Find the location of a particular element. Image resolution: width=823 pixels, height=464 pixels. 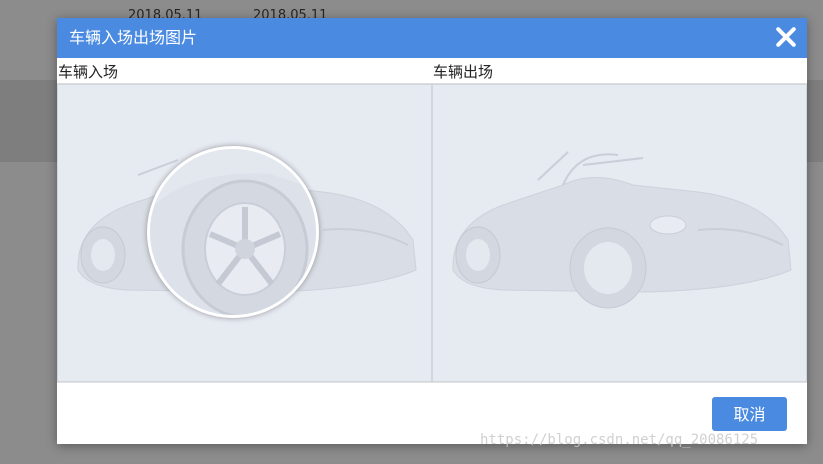

magnified-wheel-image is located at coordinates (233, 232).